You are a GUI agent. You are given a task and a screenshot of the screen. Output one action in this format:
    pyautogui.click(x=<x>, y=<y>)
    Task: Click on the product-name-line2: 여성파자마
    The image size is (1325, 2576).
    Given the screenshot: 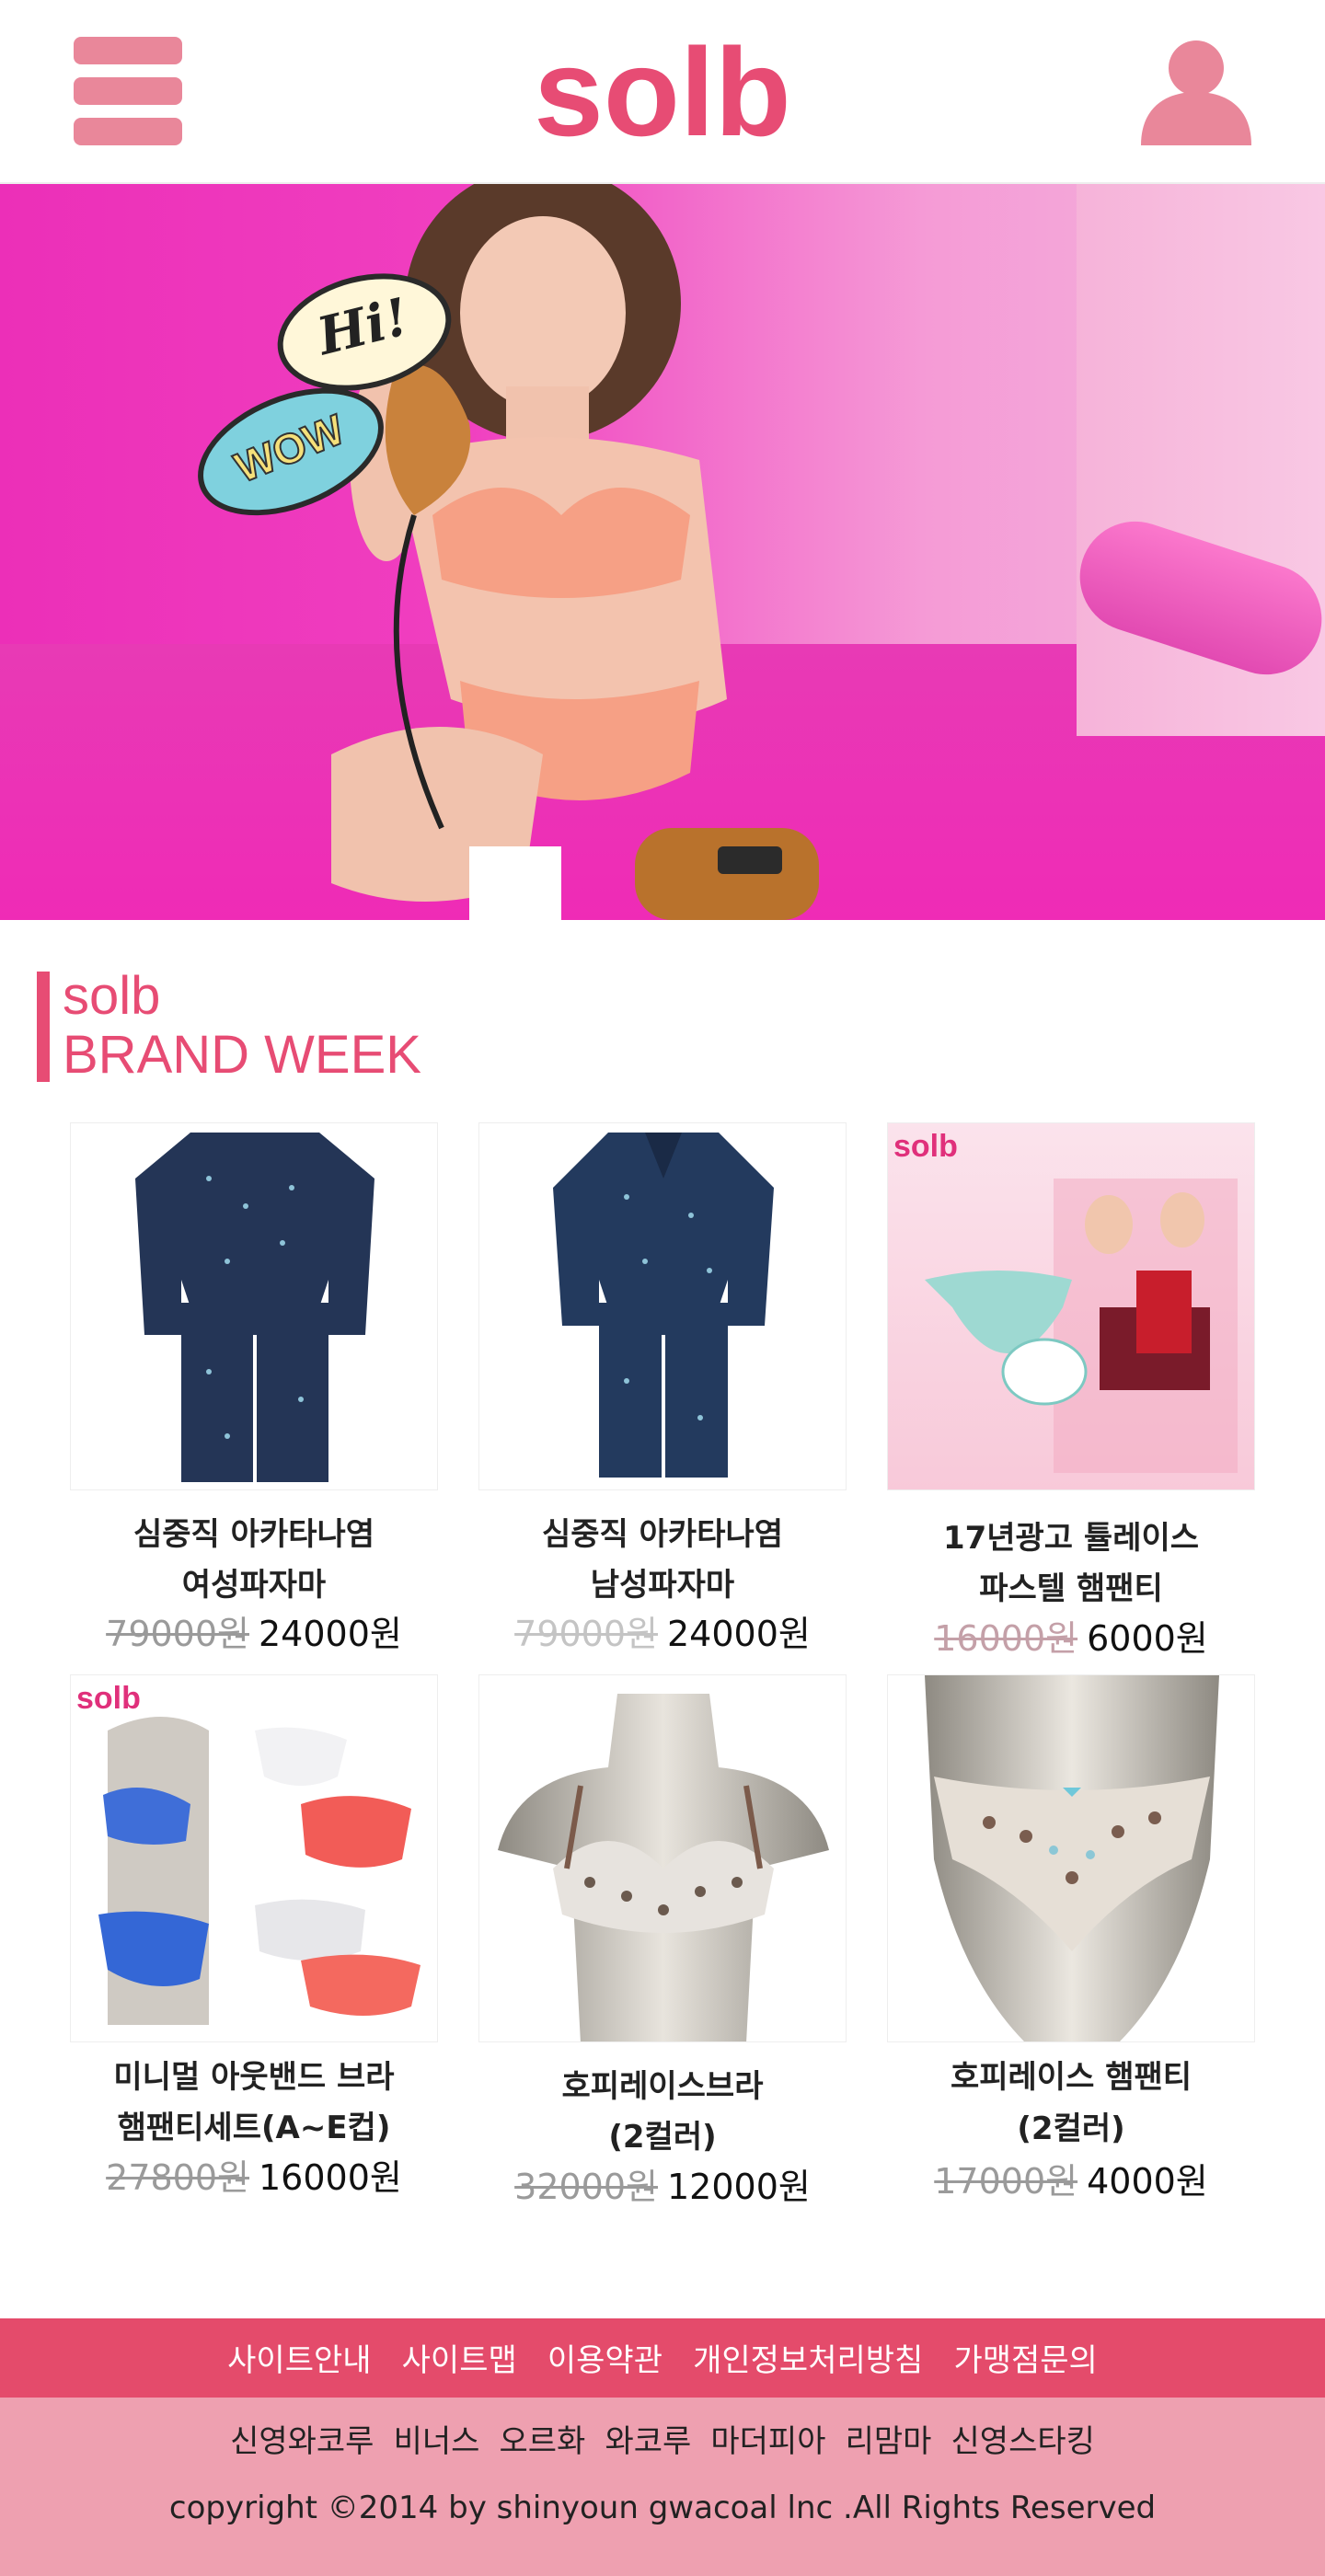 What is the action you would take?
    pyautogui.click(x=254, y=1581)
    